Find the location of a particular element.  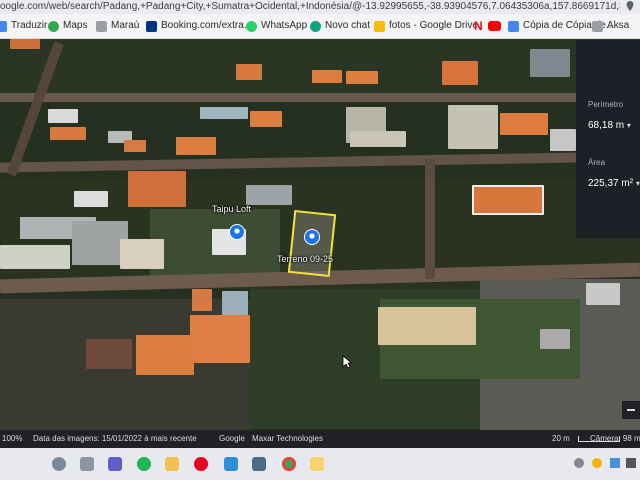

pinterest-icon is located at coordinates (201, 464).